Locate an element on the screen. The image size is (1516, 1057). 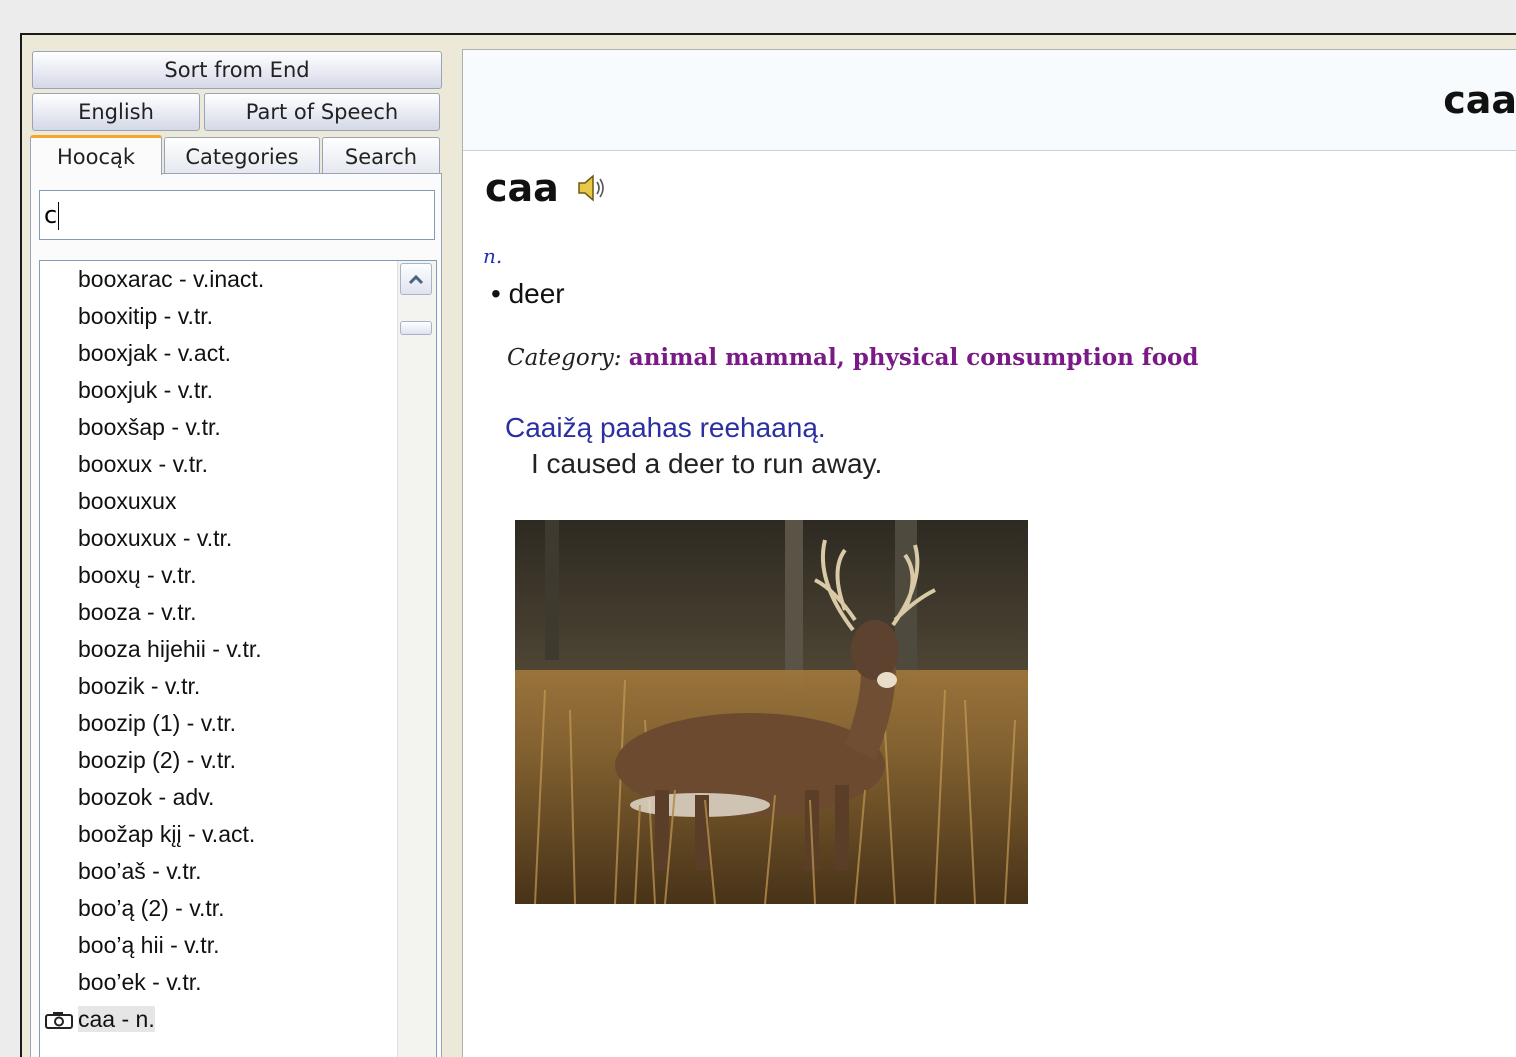
list-item: boo’ą (2) - v.tr. is located at coordinates (219, 908).